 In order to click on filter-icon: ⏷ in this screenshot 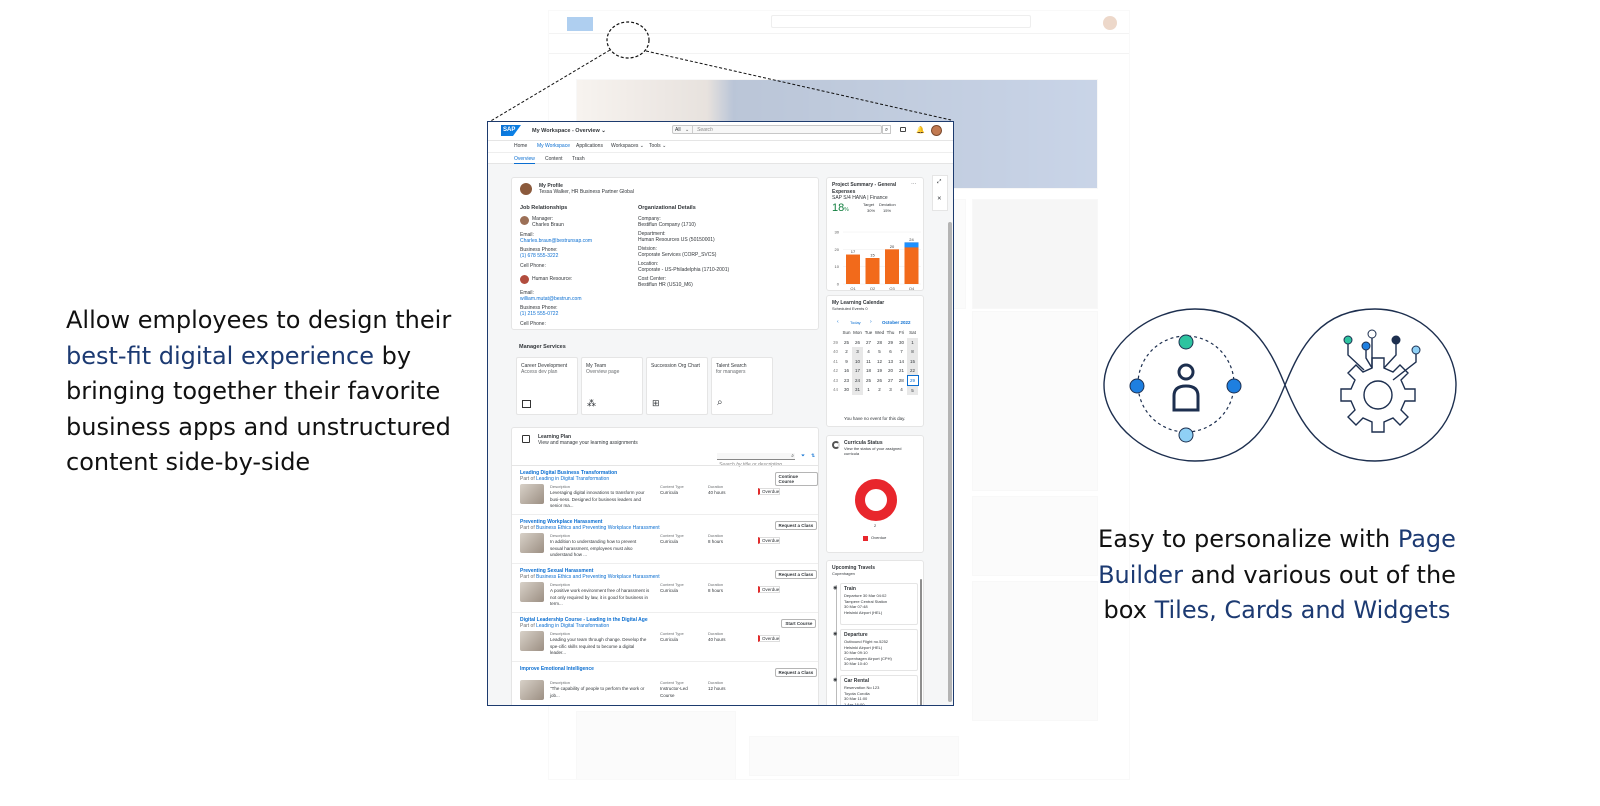, I will do `click(803, 456)`.